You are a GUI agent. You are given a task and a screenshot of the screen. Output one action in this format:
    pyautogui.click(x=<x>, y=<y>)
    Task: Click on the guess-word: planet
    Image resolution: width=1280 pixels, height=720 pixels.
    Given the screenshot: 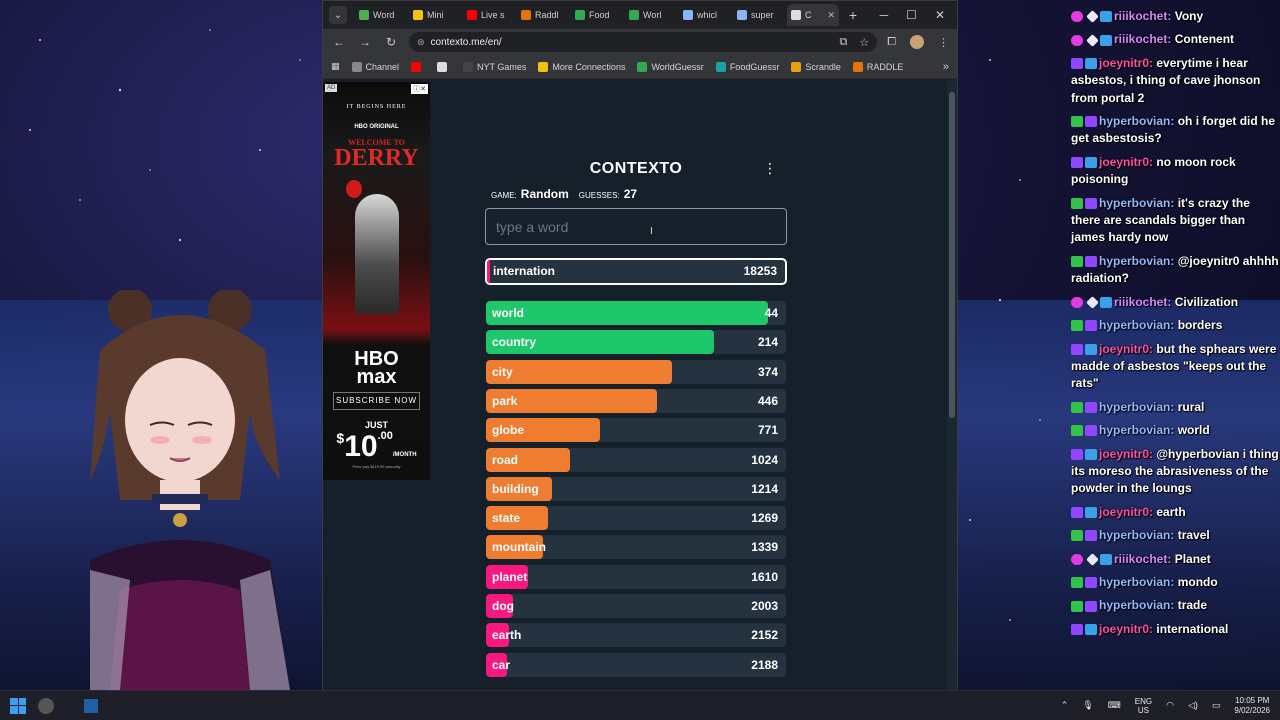 What is the action you would take?
    pyautogui.click(x=510, y=576)
    